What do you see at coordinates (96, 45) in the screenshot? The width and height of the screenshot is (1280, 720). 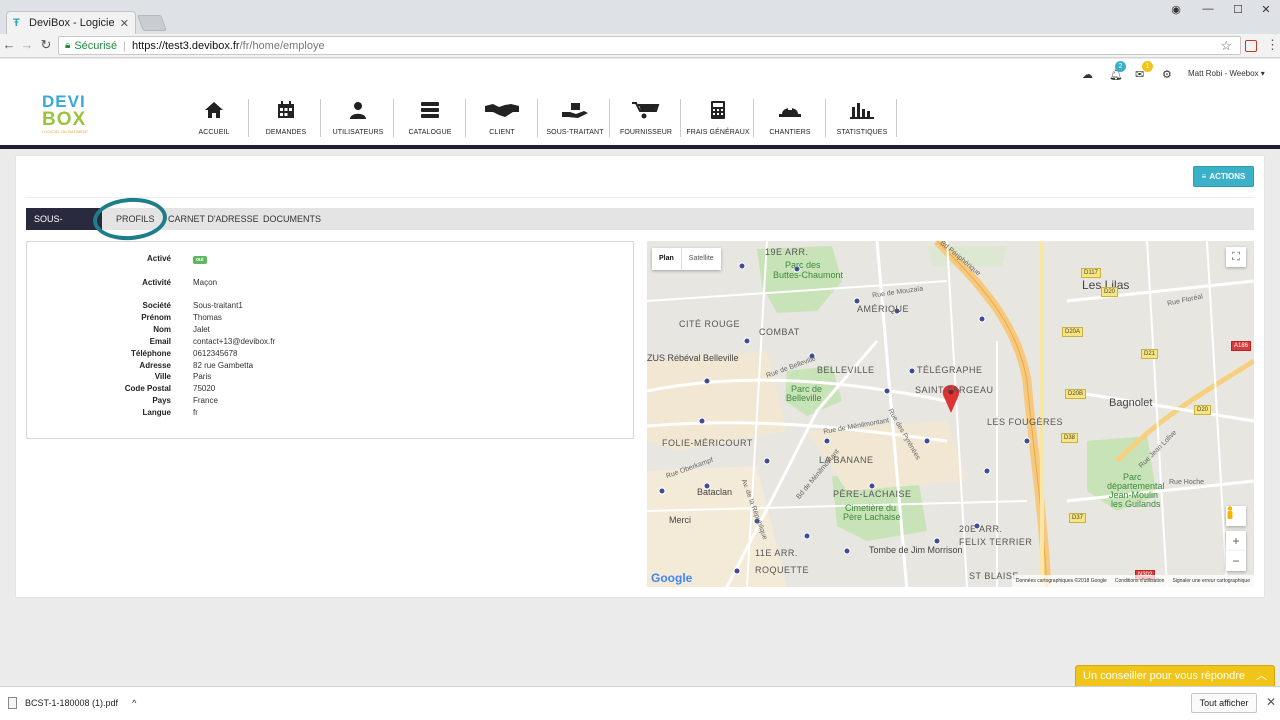 I see `secure-label: Sécurisé` at bounding box center [96, 45].